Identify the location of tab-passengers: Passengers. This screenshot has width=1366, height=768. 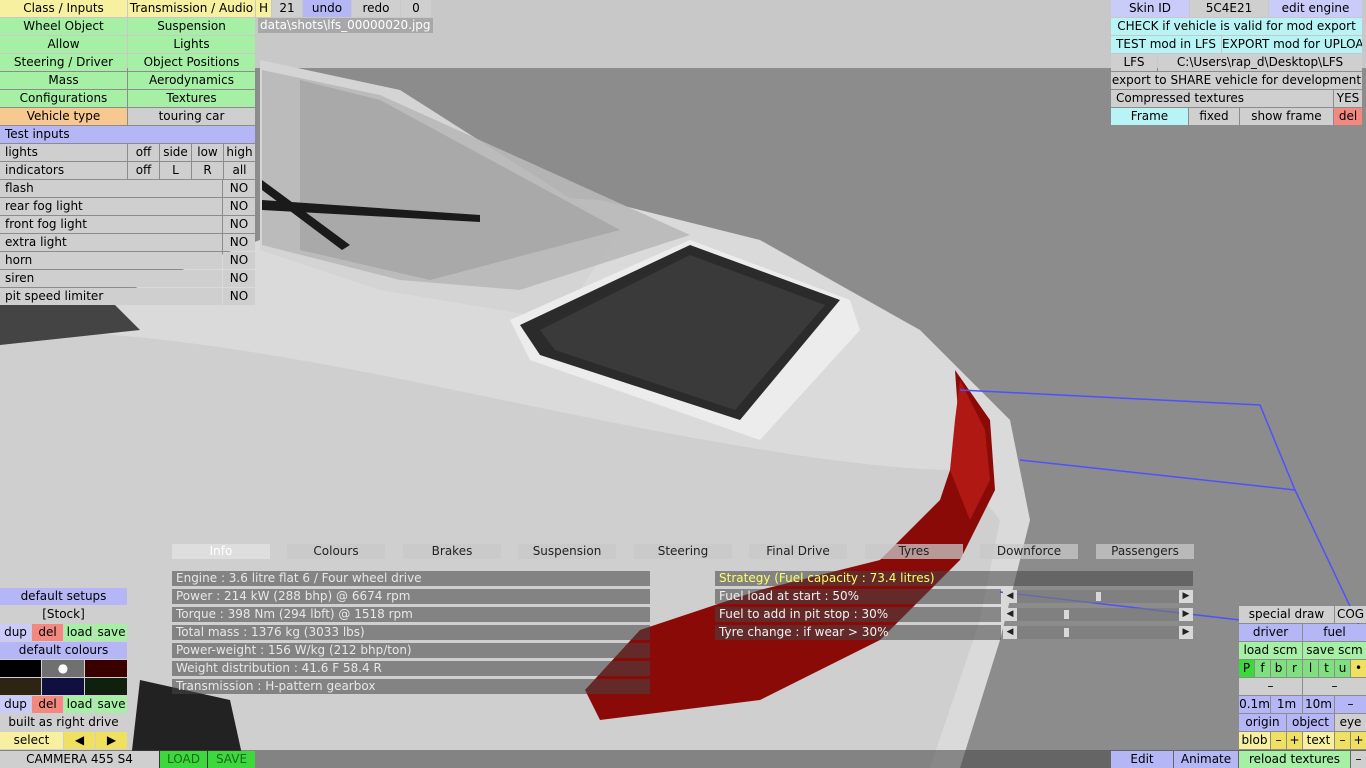
(1145, 551).